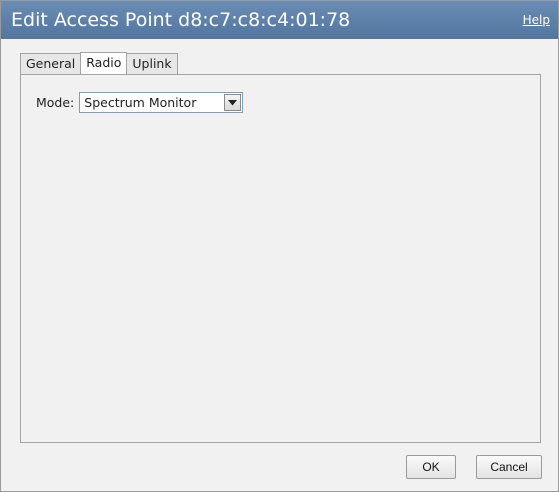 This screenshot has height=492, width=559. I want to click on help-link: Help, so click(536, 20).